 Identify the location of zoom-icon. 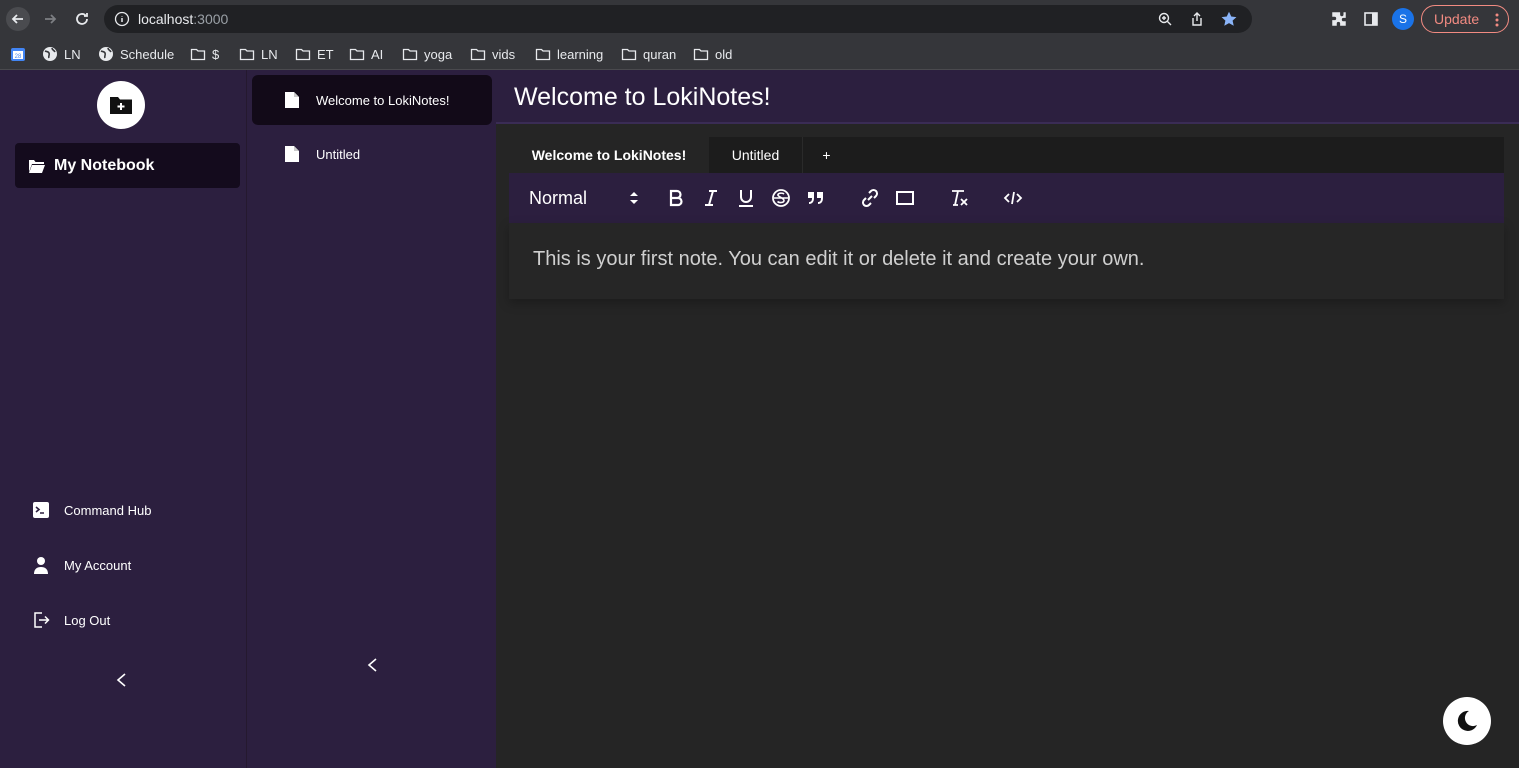
(1165, 19).